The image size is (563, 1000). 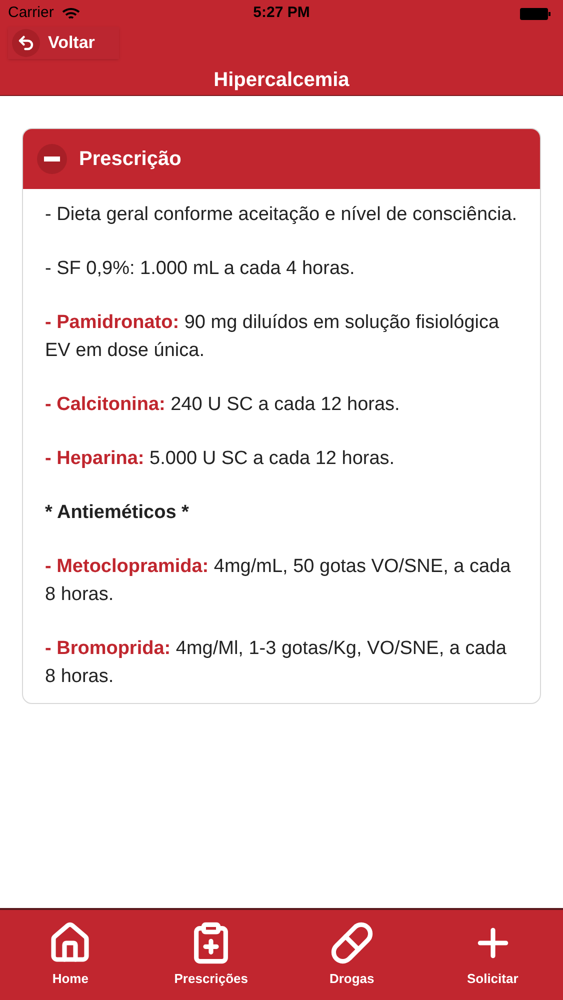 What do you see at coordinates (52, 159) in the screenshot?
I see `collapse-icon` at bounding box center [52, 159].